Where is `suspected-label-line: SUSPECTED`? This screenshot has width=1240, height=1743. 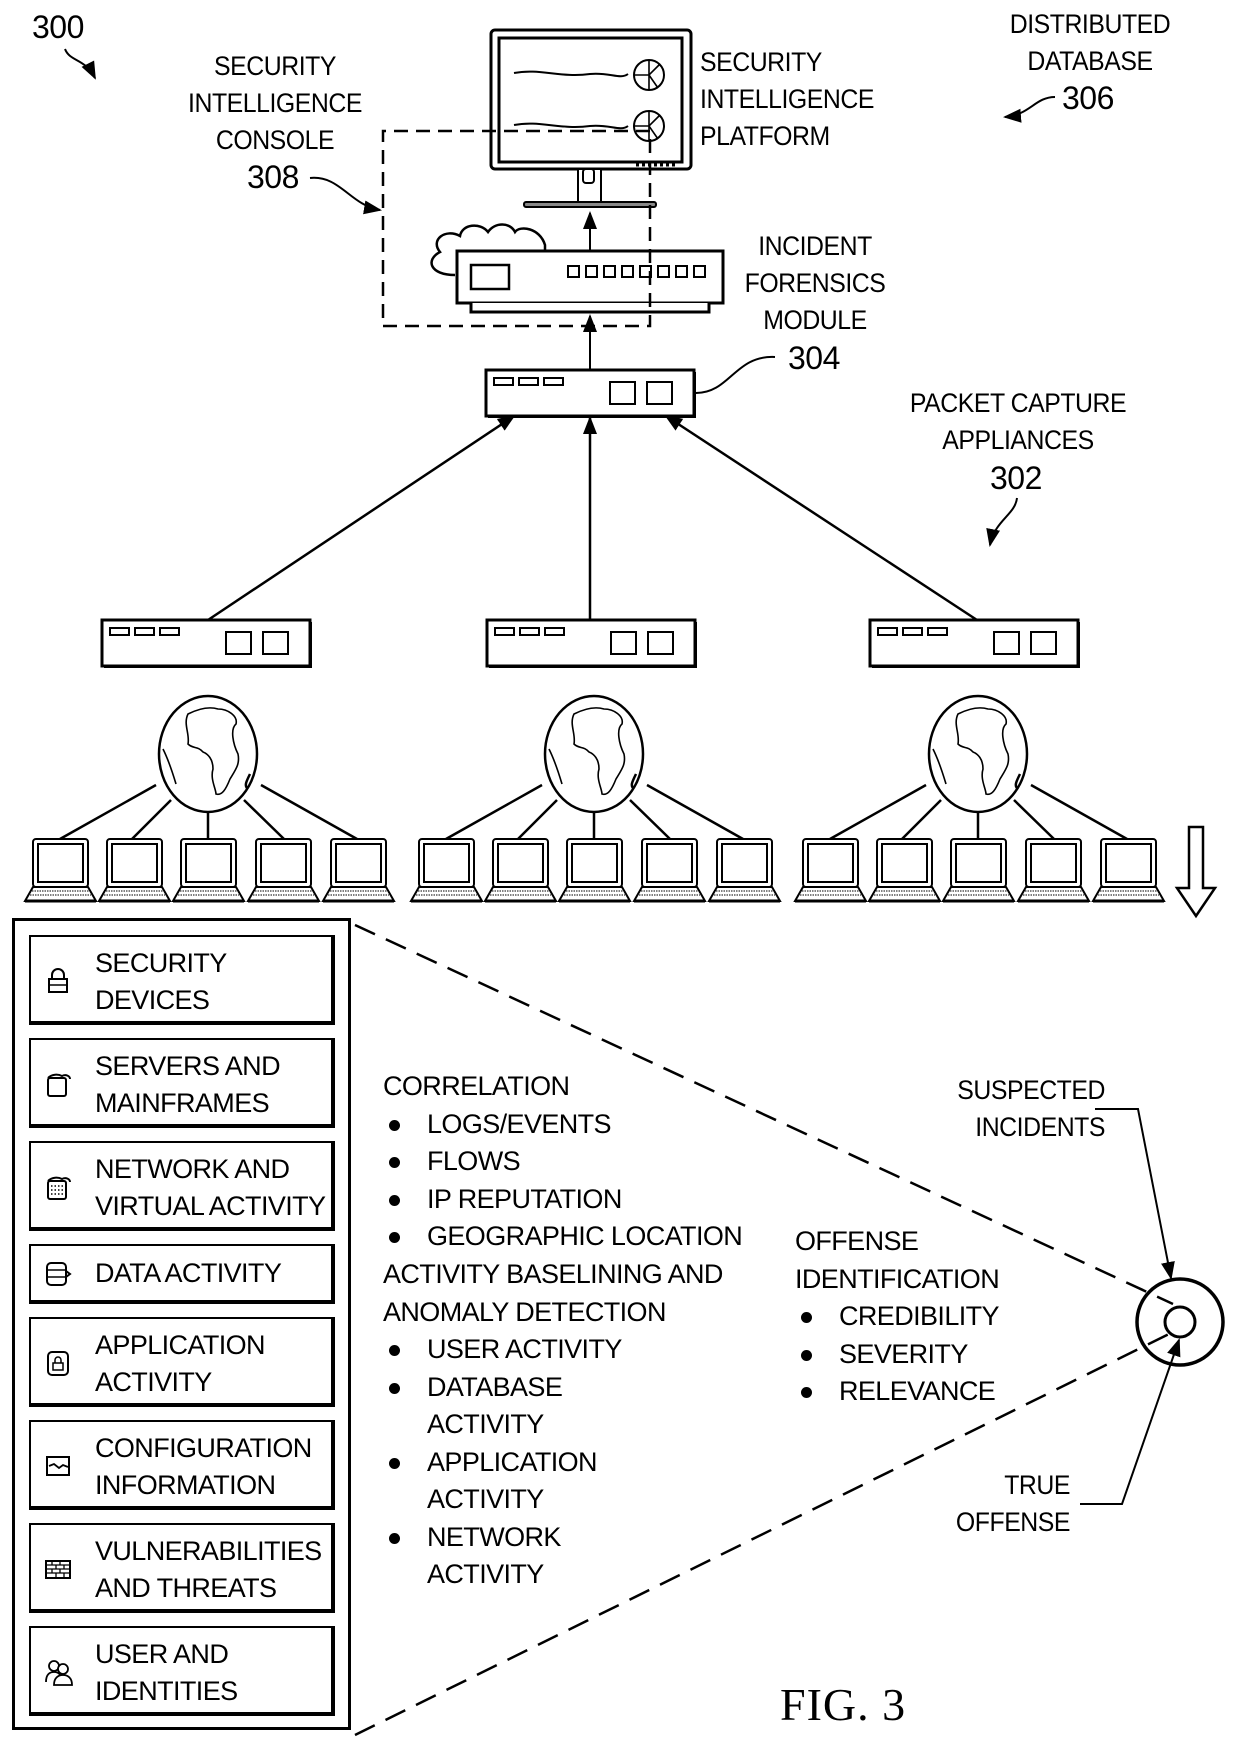 suspected-label-line: SUSPECTED is located at coordinates (1031, 1090).